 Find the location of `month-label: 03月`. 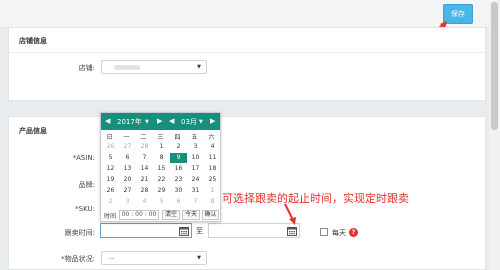

month-label: 03月 is located at coordinates (189, 122).